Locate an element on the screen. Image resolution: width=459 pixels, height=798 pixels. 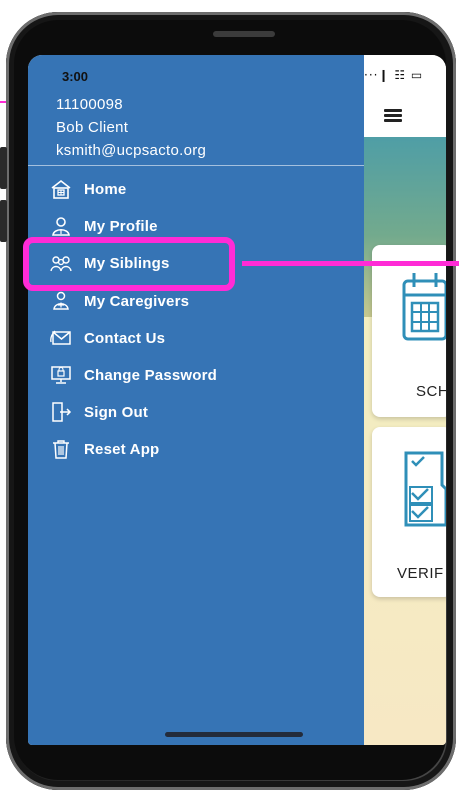
menu-item-my-profile: My Profile is located at coordinates (104, 226).